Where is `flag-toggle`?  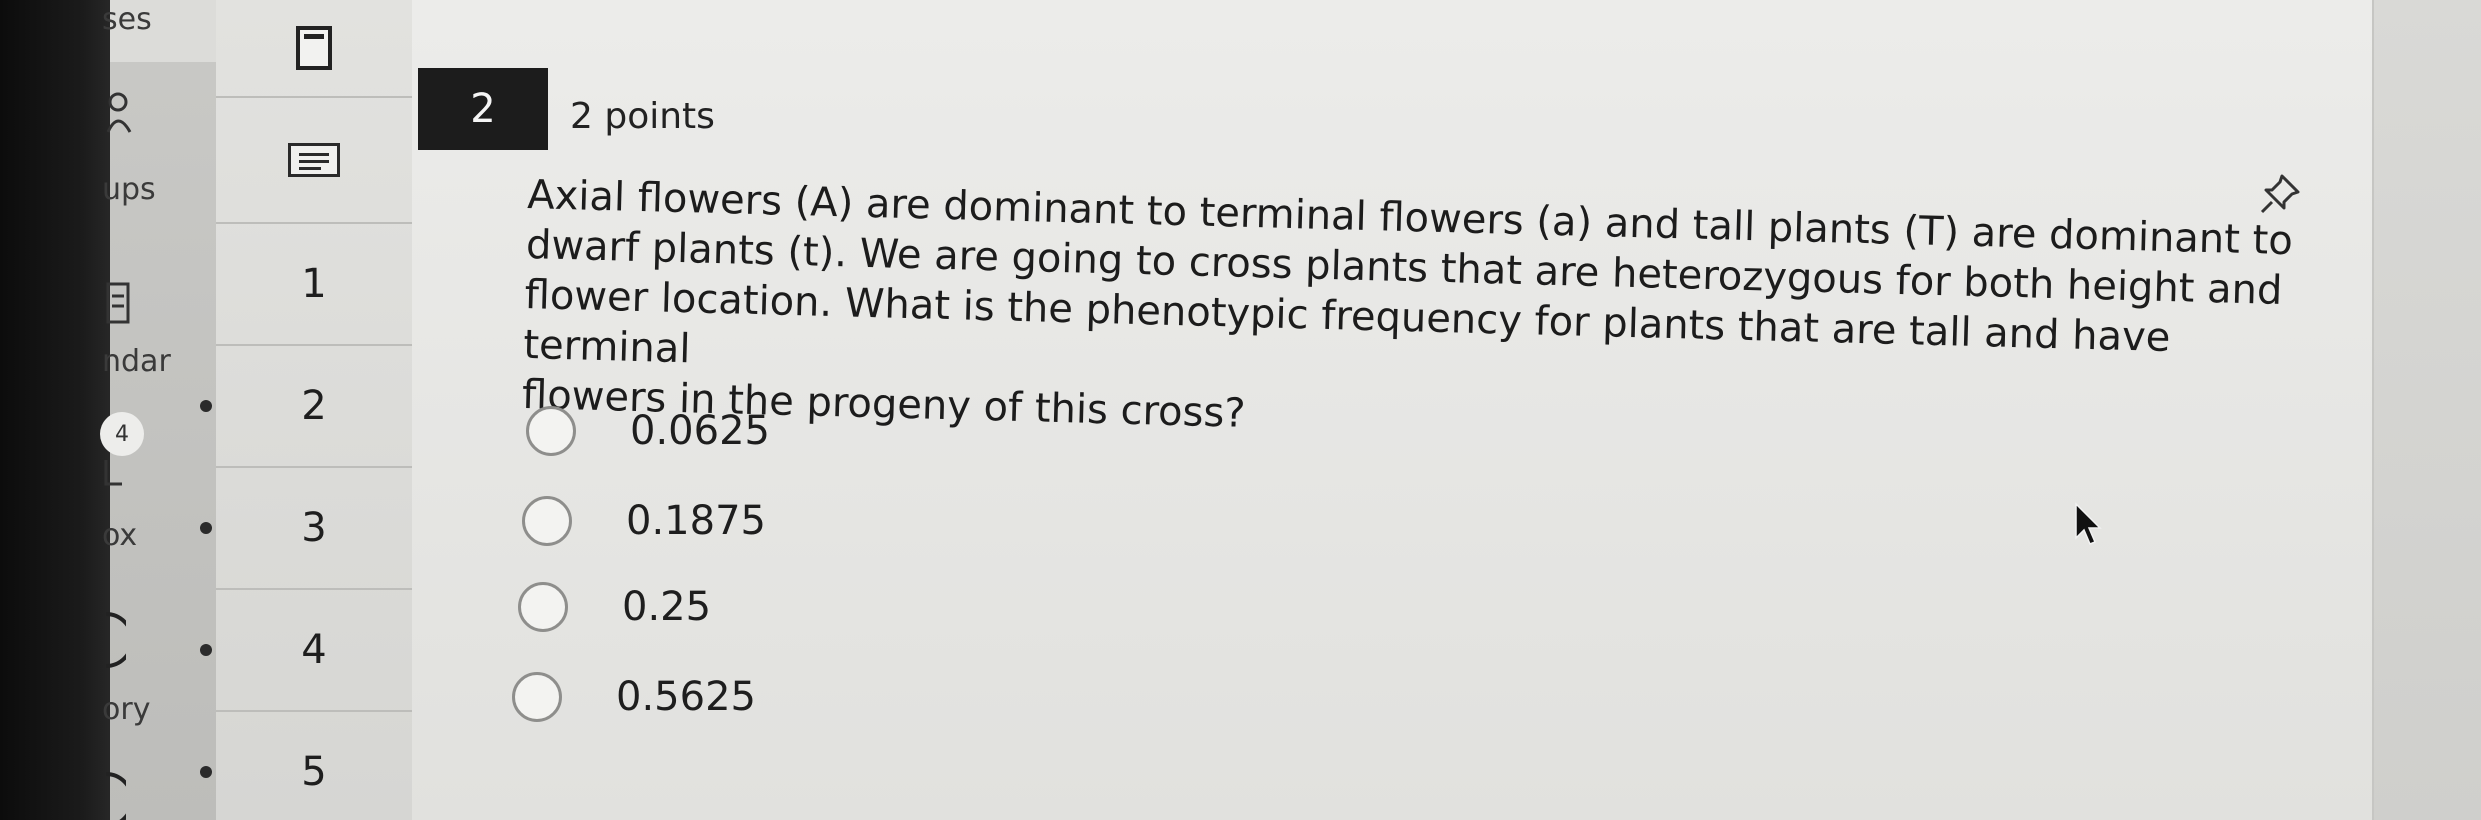
flag-toggle is located at coordinates (314, 49).